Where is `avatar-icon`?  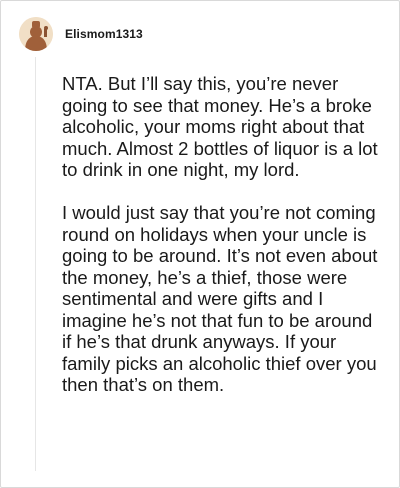
avatar-icon is located at coordinates (36, 34).